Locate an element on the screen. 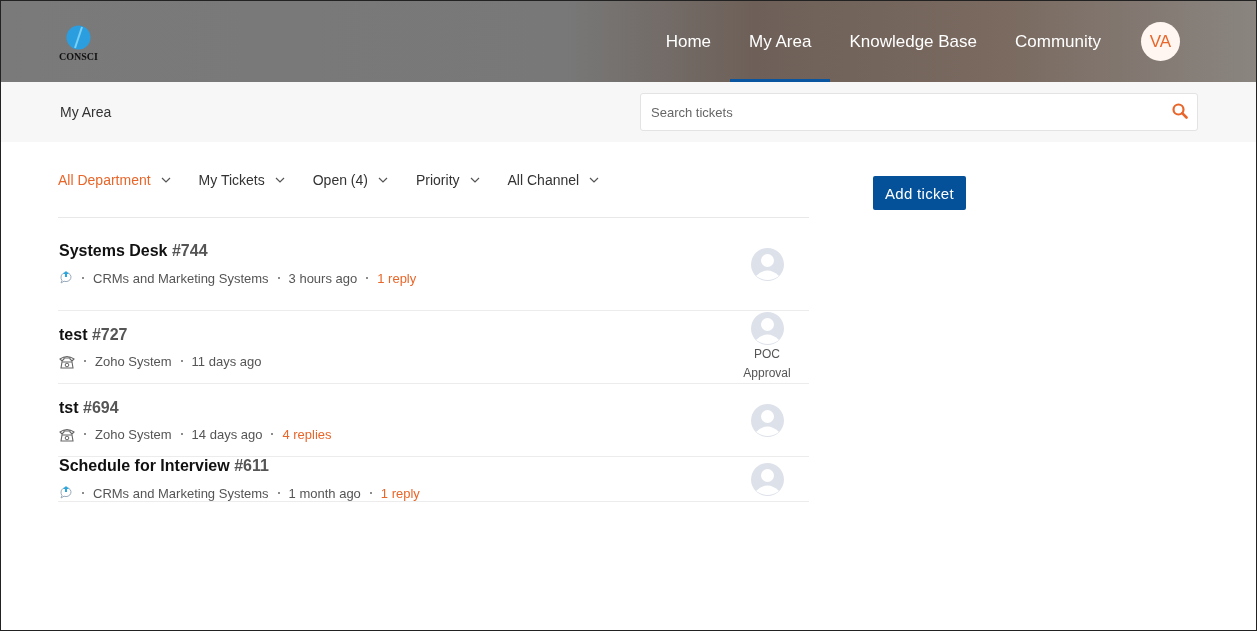  search-icon is located at coordinates (1180, 111).